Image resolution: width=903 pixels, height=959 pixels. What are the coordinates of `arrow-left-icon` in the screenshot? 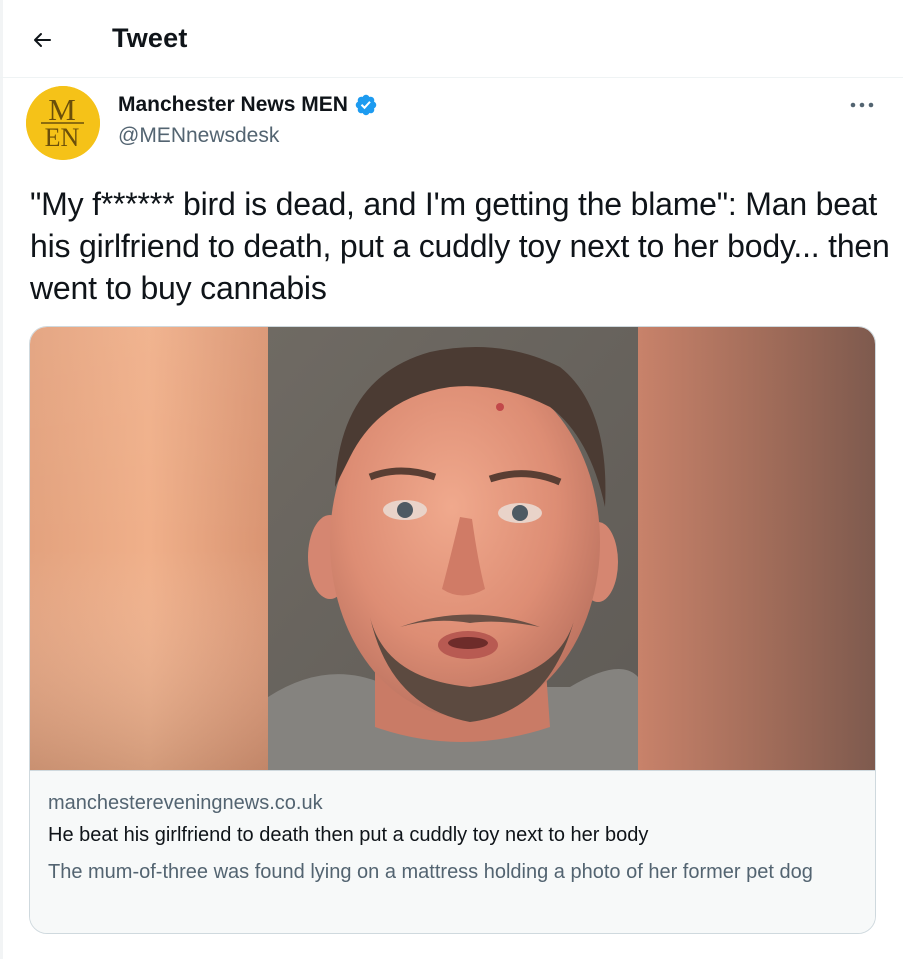 It's located at (42, 40).